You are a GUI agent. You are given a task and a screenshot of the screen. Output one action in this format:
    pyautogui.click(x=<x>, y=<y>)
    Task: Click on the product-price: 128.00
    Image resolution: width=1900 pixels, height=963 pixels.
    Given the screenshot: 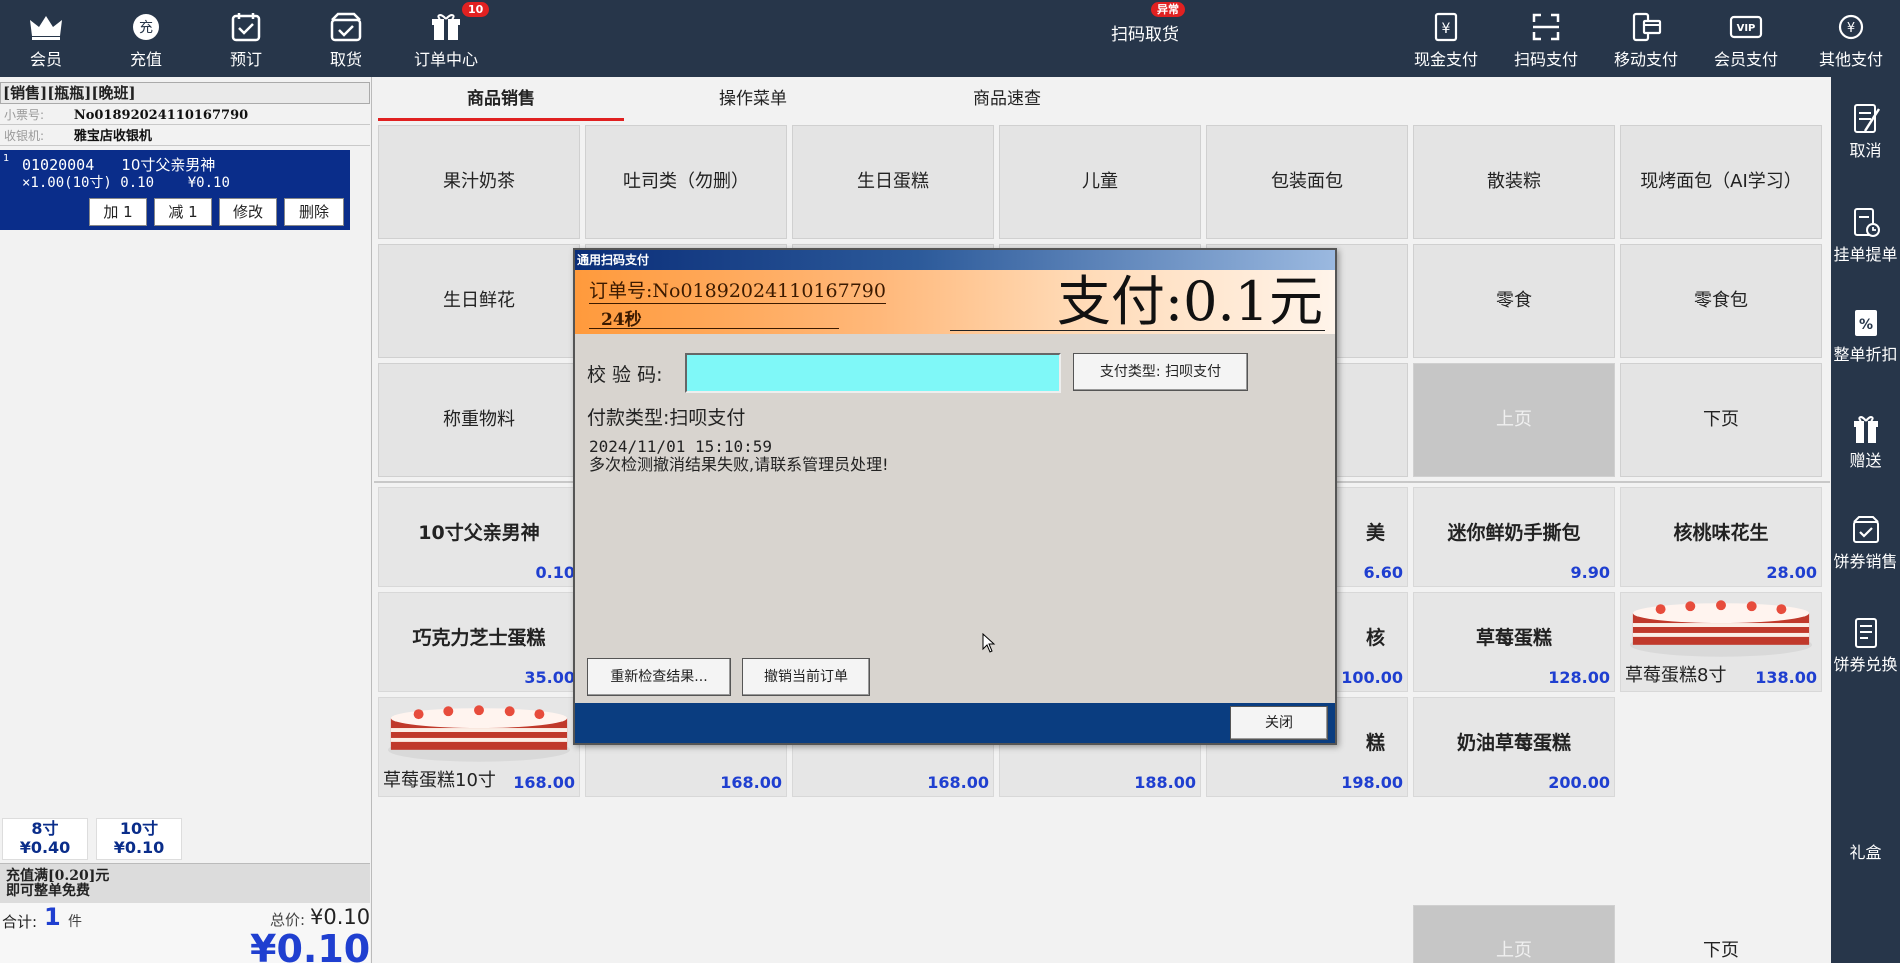 What is the action you would take?
    pyautogui.click(x=1579, y=677)
    